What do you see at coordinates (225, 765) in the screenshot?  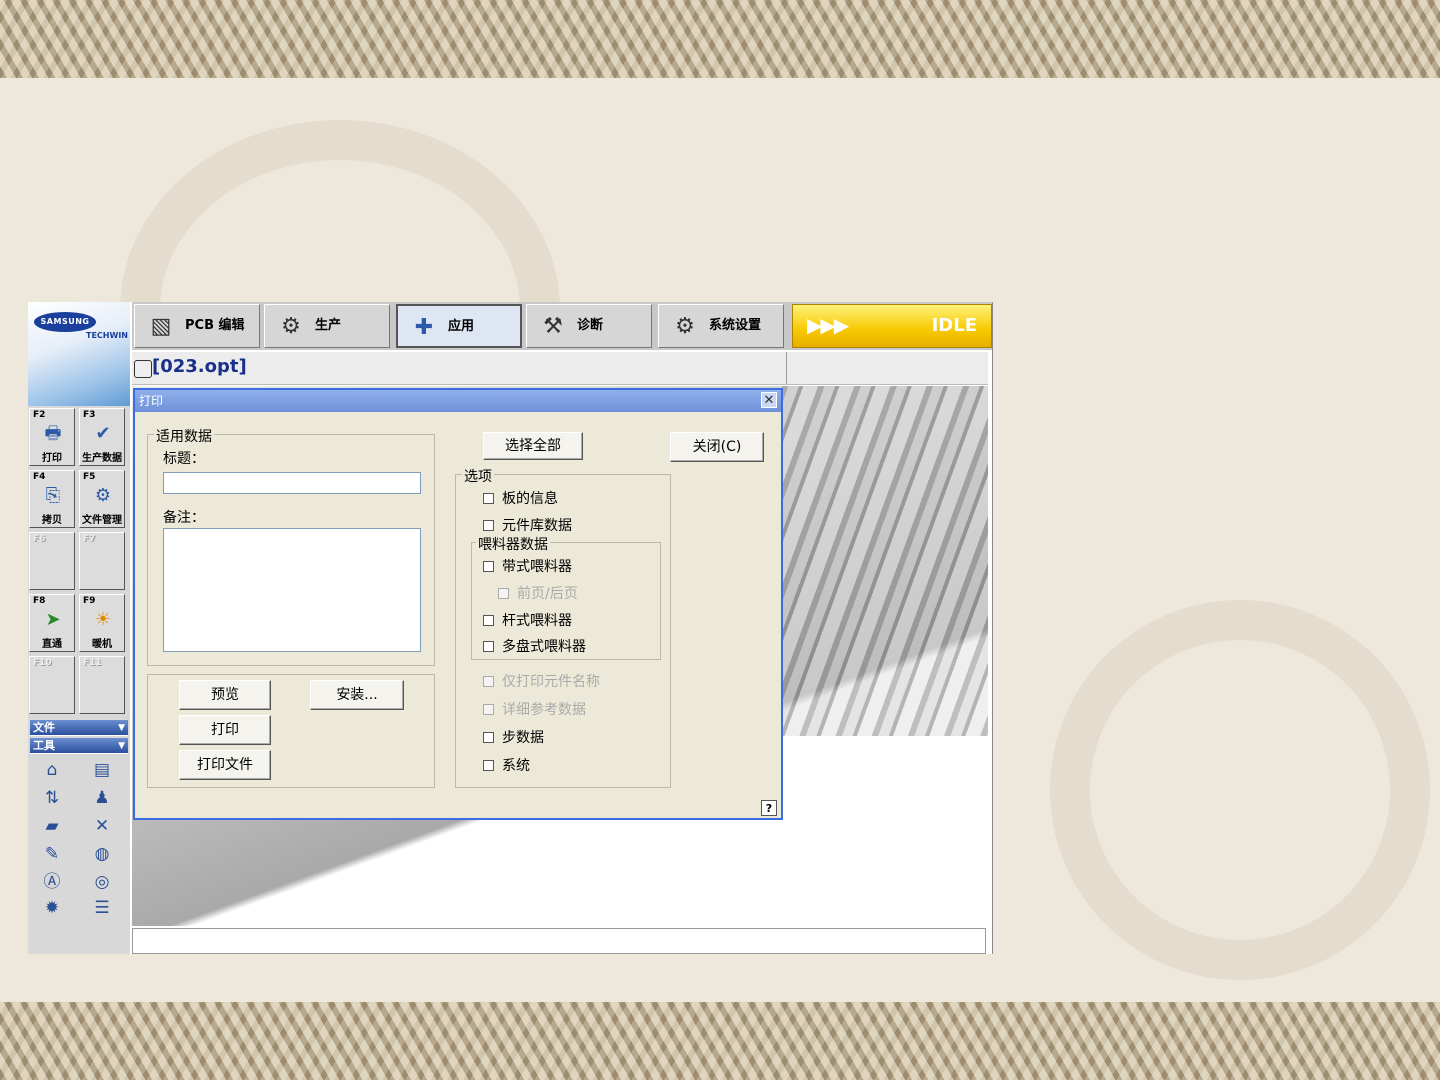 I see `print-file-button: 打印文件` at bounding box center [225, 765].